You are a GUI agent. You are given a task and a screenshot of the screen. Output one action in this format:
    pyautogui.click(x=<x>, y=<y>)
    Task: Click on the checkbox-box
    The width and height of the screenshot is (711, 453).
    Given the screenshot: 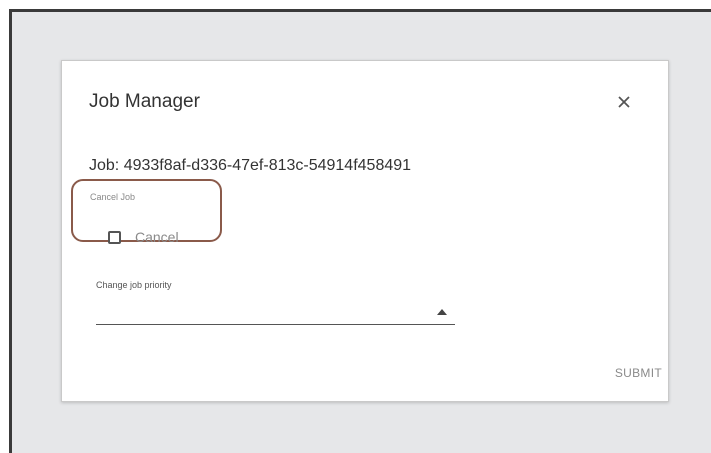 What is the action you would take?
    pyautogui.click(x=114, y=237)
    